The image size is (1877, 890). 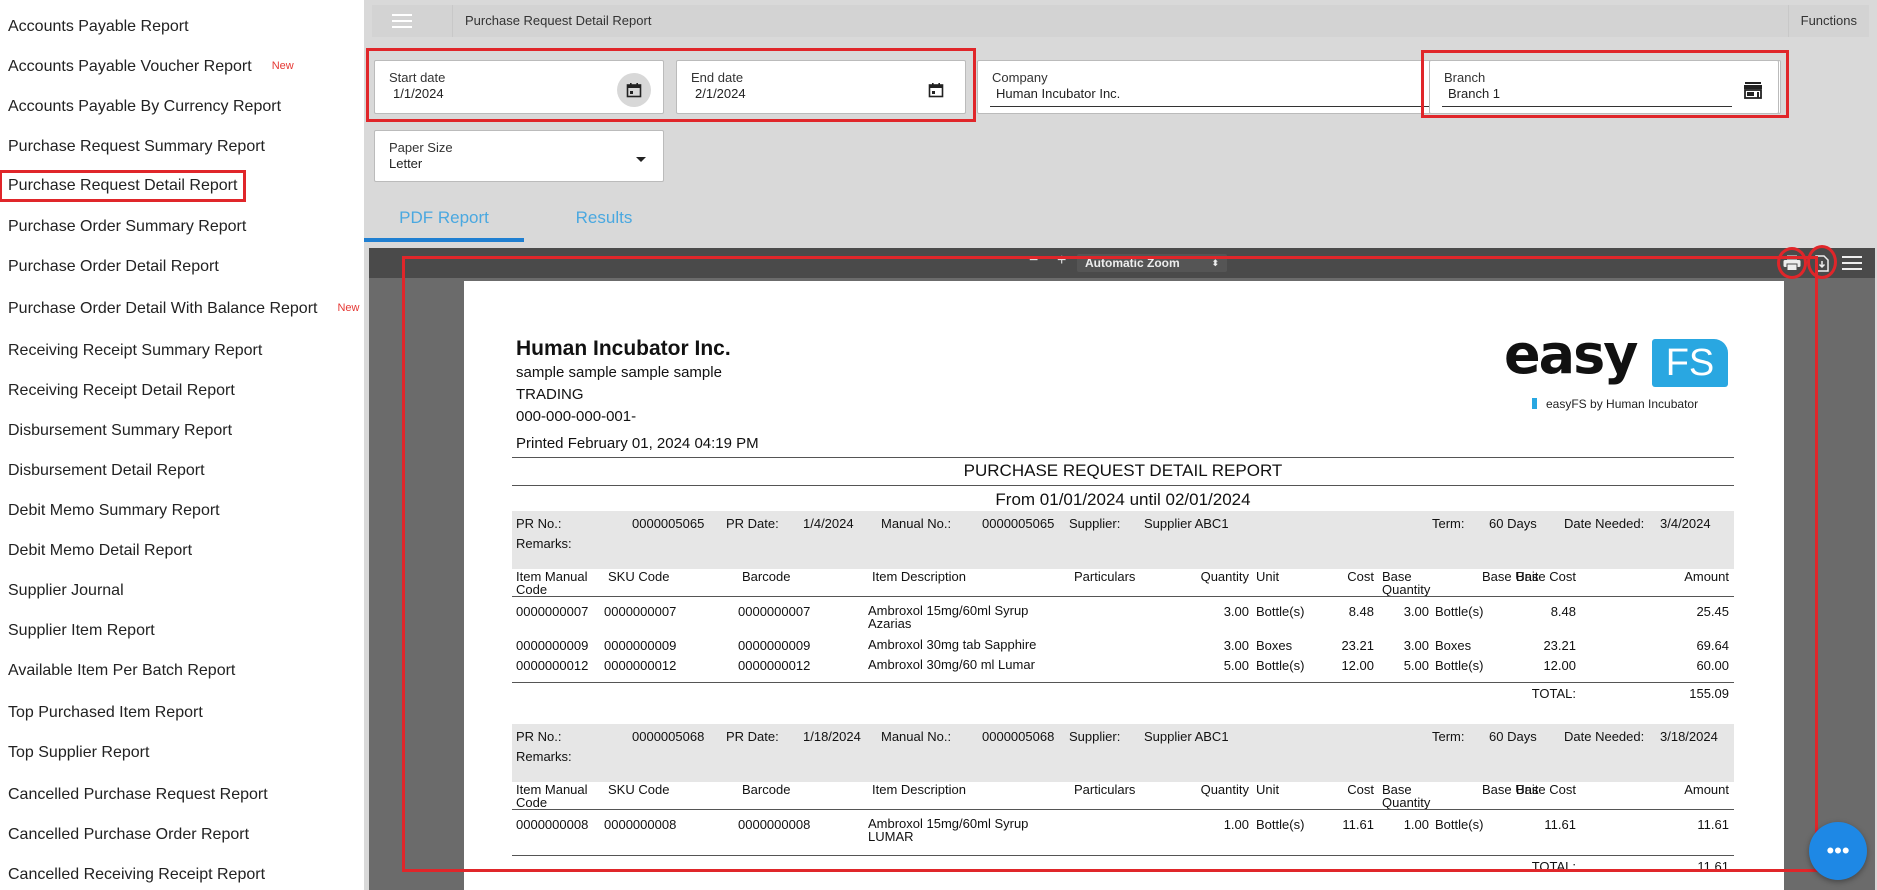 What do you see at coordinates (1095, 736) in the screenshot?
I see `supplier-label: Supplier:` at bounding box center [1095, 736].